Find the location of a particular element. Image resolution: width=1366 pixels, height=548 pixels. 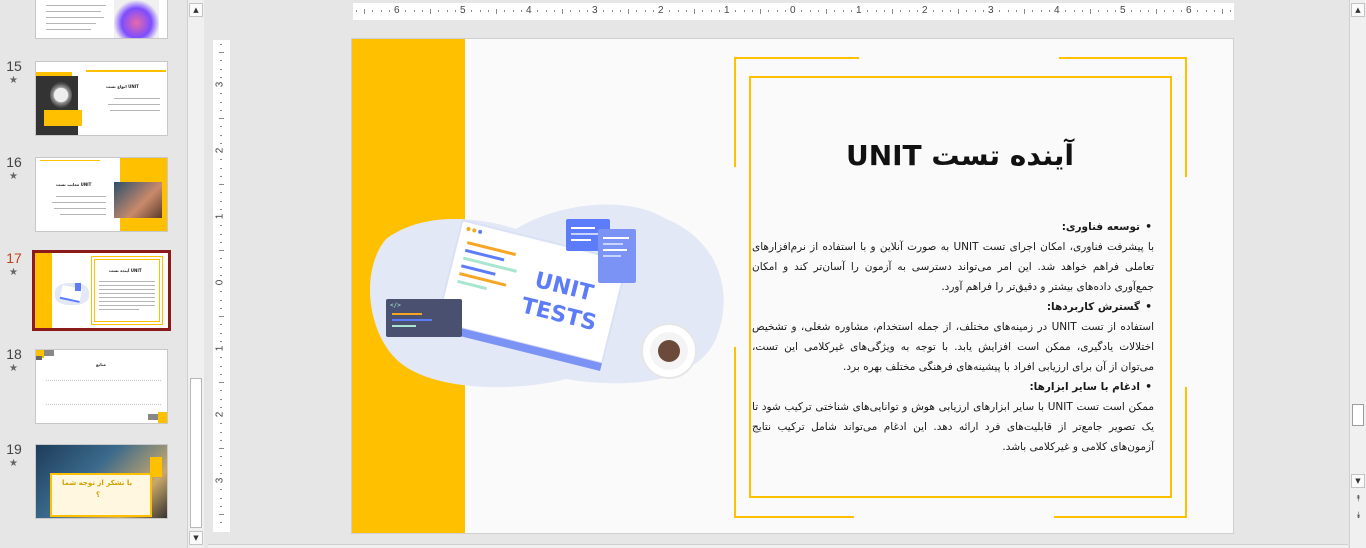

thumbnail-17-frame: آینده تست UNIT is located at coordinates (101, 290).